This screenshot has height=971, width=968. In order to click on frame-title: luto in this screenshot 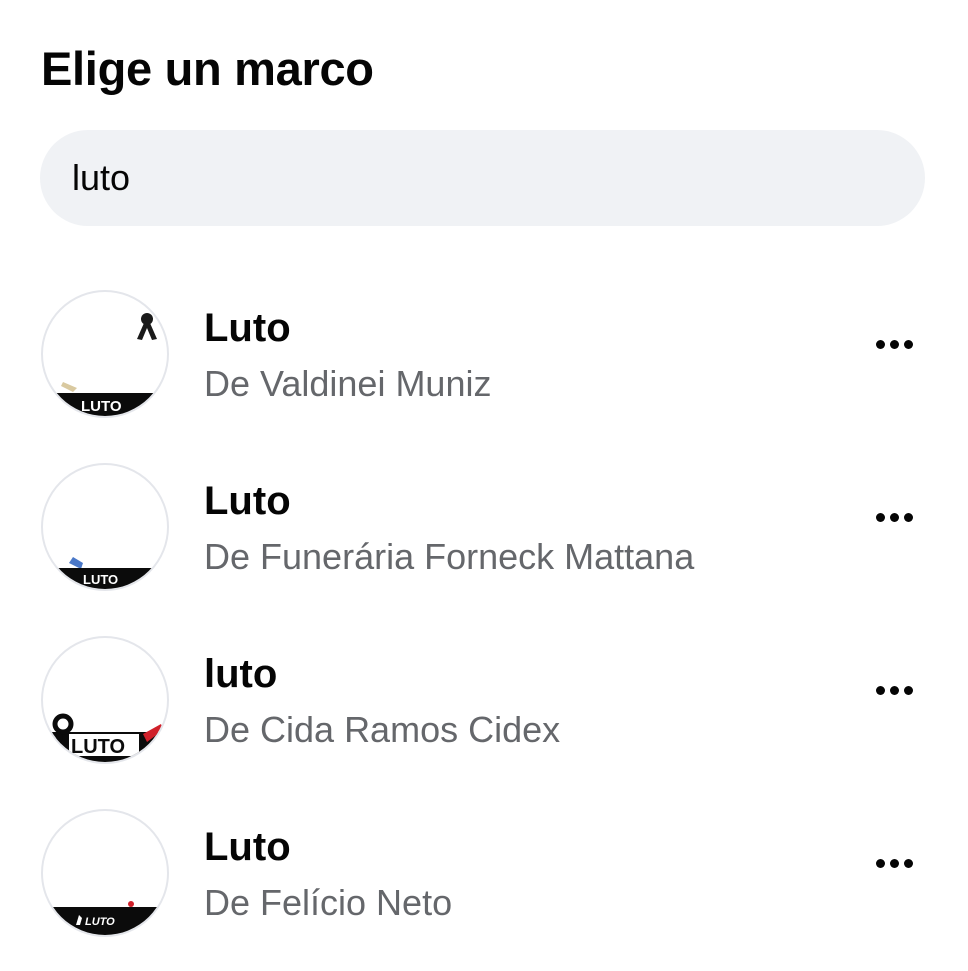, I will do `click(241, 674)`.